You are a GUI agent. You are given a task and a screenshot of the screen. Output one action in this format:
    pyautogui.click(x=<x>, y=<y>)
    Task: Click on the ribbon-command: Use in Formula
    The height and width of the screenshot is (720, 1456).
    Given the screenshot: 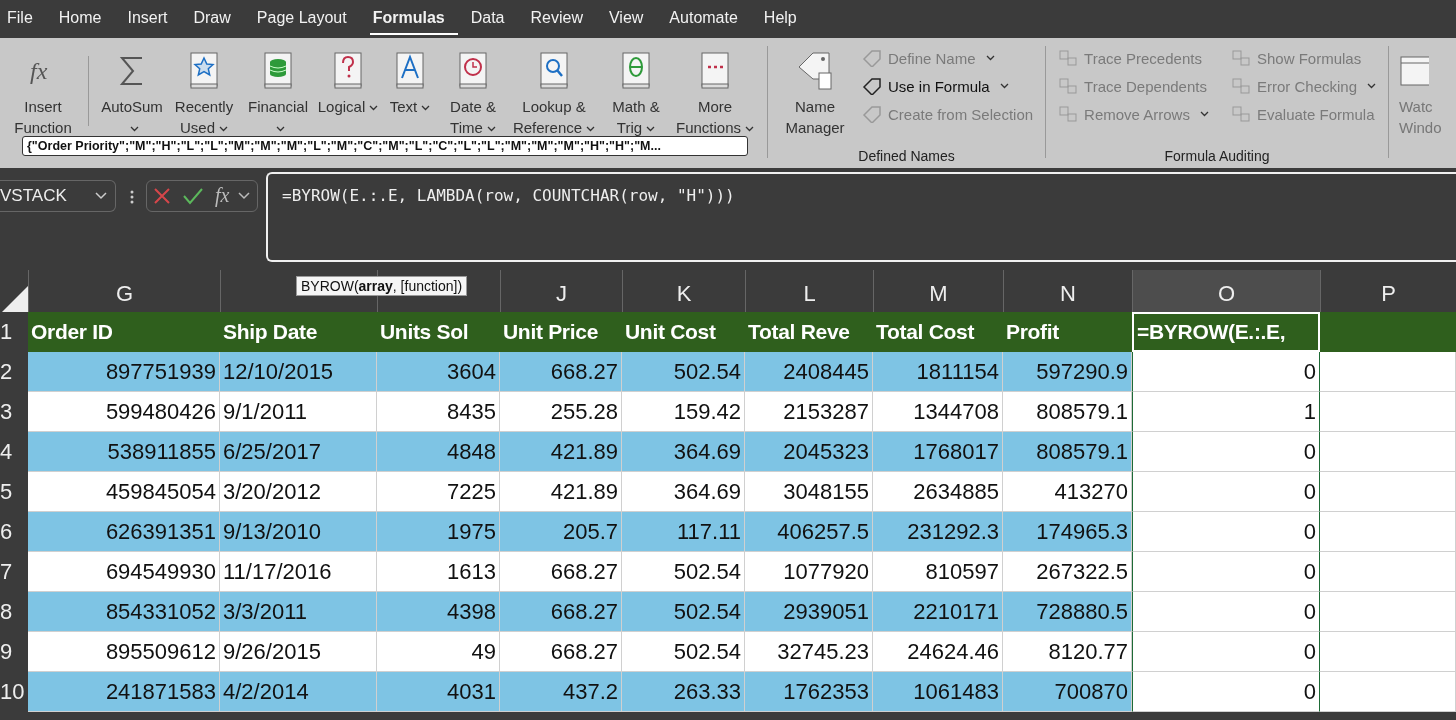 What is the action you would take?
    pyautogui.click(x=948, y=86)
    